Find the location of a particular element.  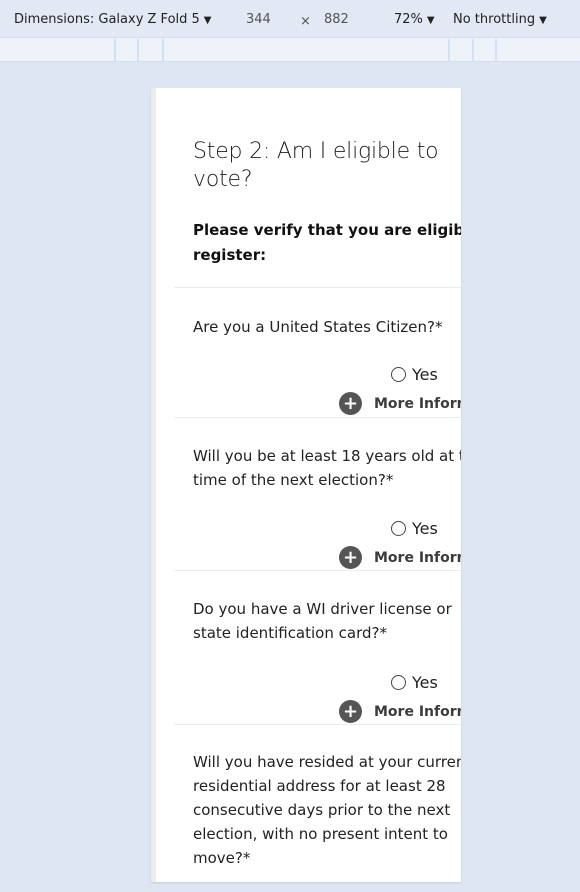

radio-yes-license: Yes is located at coordinates (414, 682).